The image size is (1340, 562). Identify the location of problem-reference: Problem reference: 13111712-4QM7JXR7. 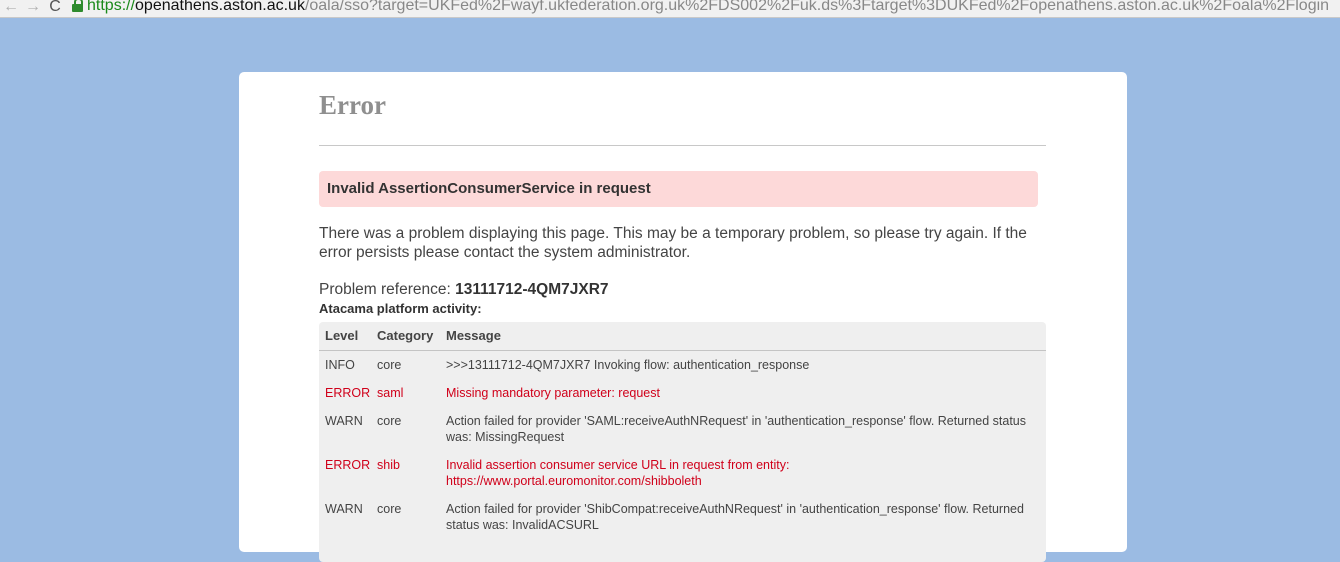
(464, 290).